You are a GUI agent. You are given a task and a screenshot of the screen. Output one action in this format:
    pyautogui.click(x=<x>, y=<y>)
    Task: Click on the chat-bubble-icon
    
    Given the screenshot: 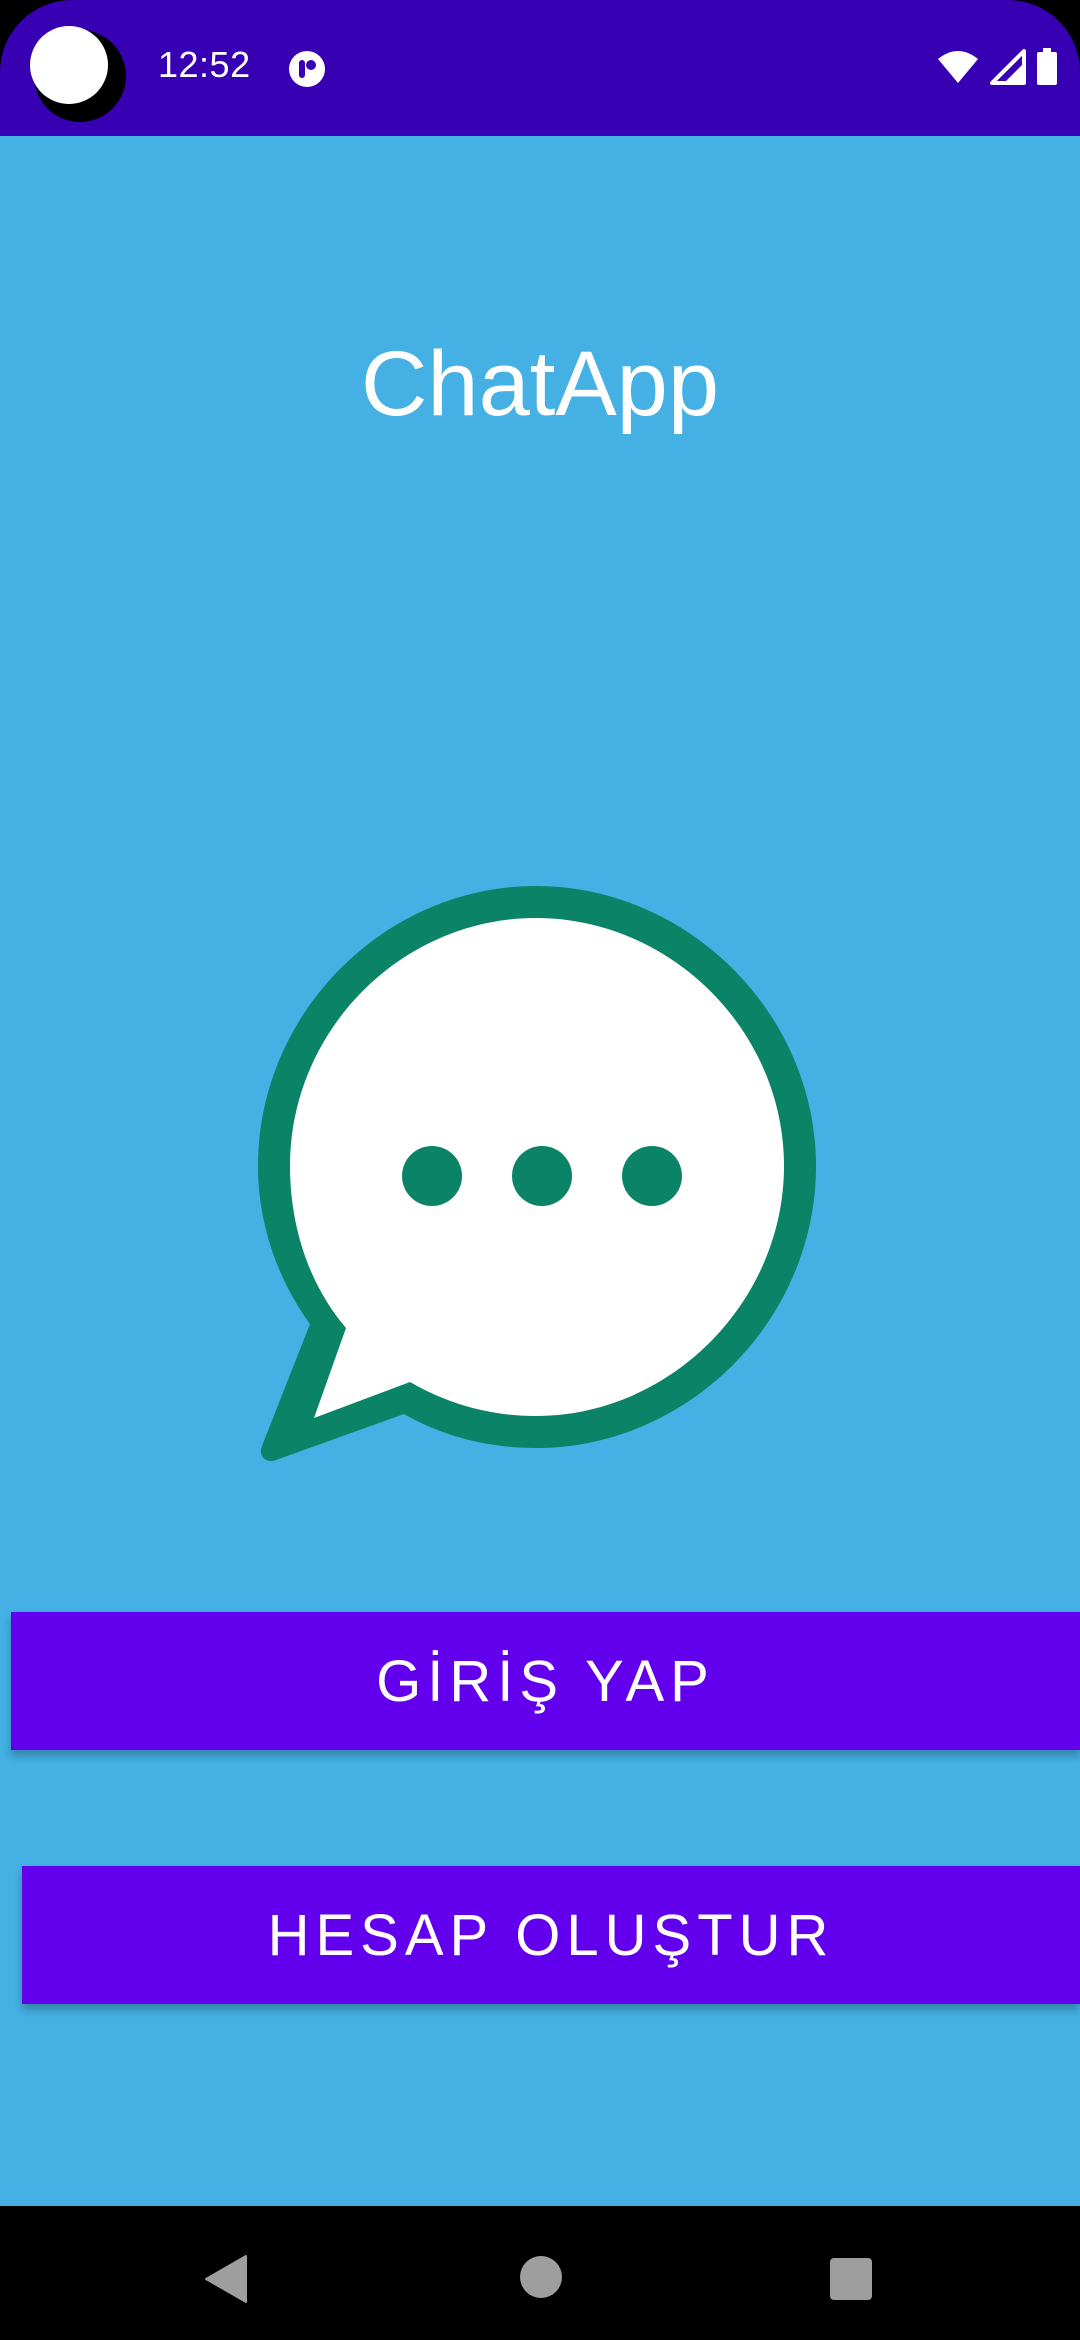 What is the action you would take?
    pyautogui.click(x=537, y=1174)
    